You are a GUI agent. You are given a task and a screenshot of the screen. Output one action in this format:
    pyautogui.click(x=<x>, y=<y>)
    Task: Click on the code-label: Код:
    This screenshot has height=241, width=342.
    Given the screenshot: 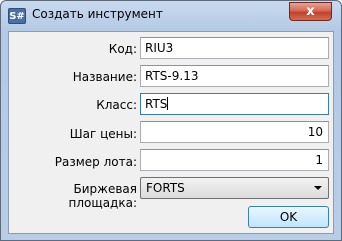 What is the action you would take?
    pyautogui.click(x=122, y=49)
    